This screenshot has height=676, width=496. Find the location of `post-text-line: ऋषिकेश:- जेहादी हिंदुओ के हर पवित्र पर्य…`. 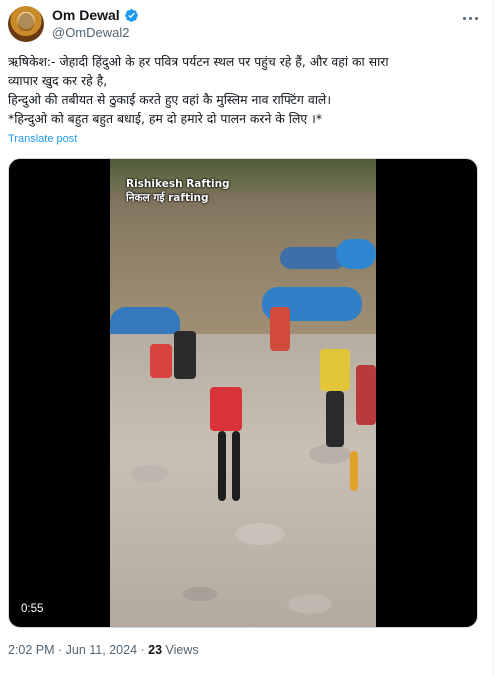

post-text-line: ऋषिकेश:- जेहादी हिंदुओ के हर पवित्र पर्य… is located at coordinates (198, 61).